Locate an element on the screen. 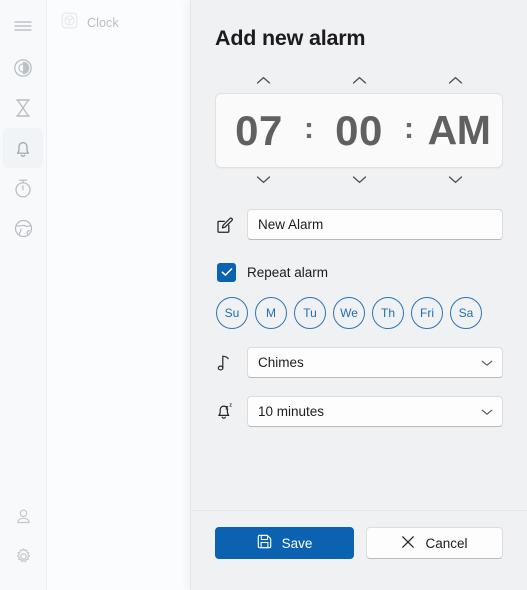  person-icon is located at coordinates (23, 516).